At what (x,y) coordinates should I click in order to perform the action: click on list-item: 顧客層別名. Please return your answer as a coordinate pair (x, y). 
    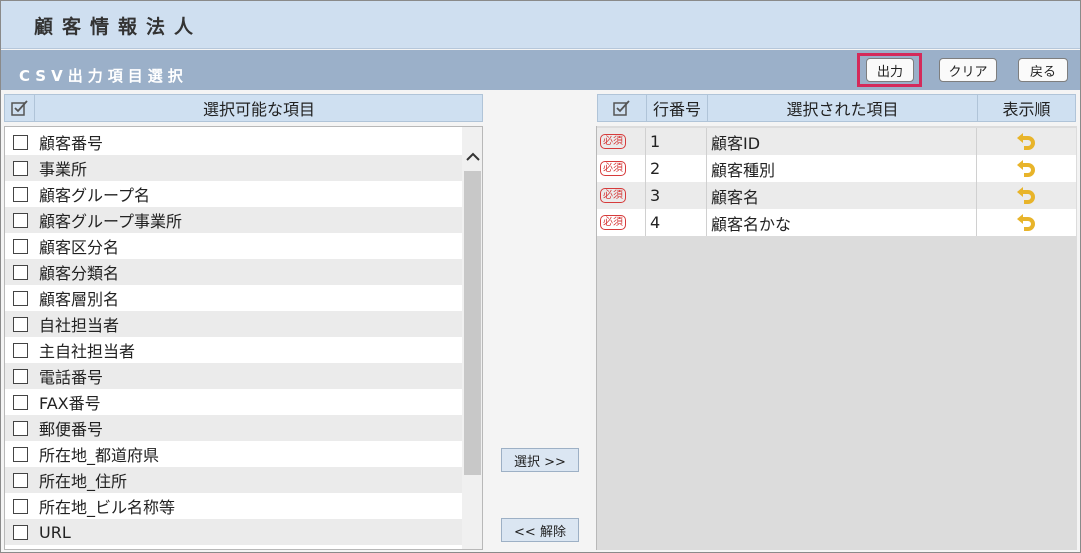
    Looking at the image, I should click on (233, 298).